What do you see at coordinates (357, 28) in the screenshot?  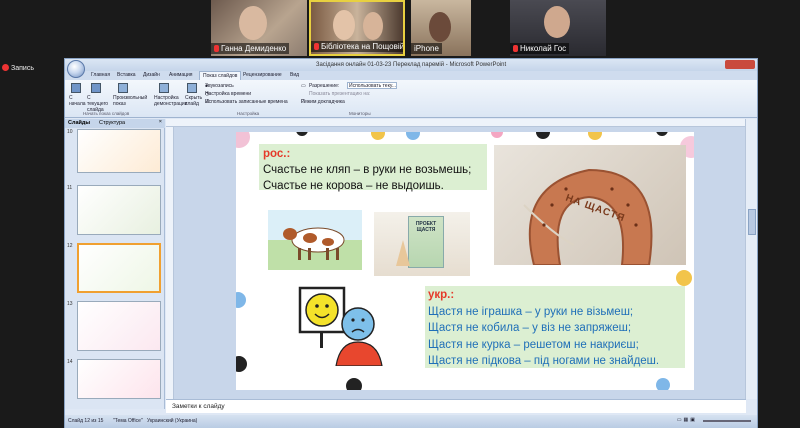 I see `video-tile-2: Бібліотека на Пощовій` at bounding box center [357, 28].